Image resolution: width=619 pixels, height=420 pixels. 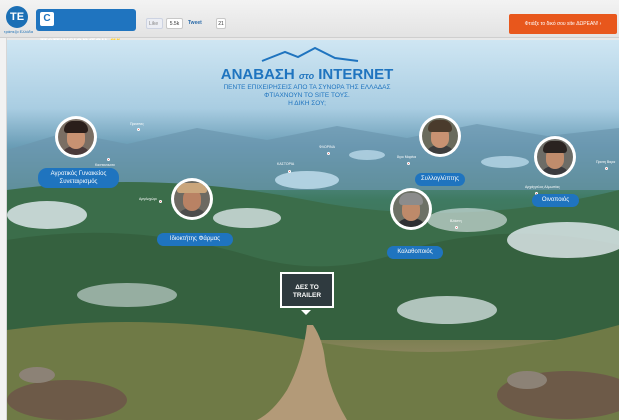 What do you see at coordinates (310, 54) in the screenshot?
I see `mountain-icon` at bounding box center [310, 54].